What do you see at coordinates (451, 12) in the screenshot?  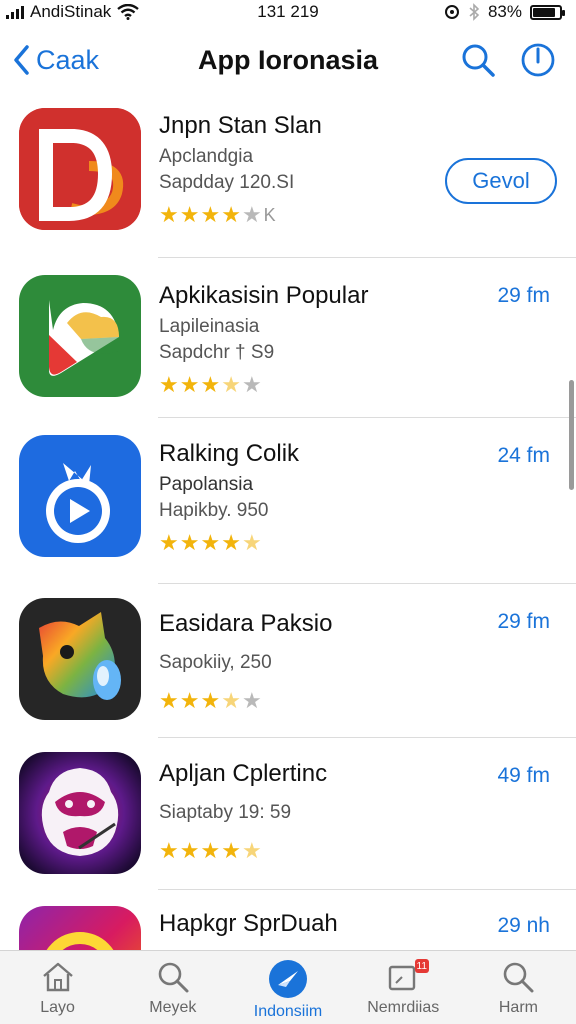 I see `location-icon` at bounding box center [451, 12].